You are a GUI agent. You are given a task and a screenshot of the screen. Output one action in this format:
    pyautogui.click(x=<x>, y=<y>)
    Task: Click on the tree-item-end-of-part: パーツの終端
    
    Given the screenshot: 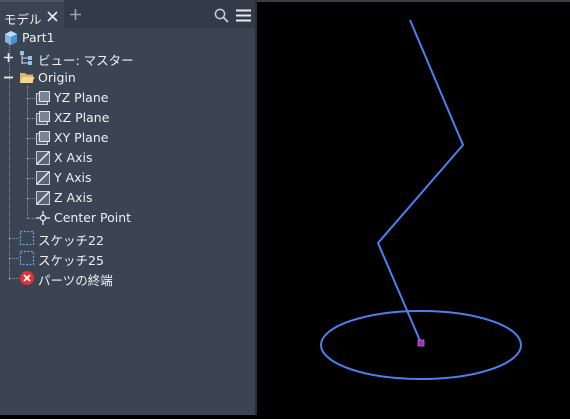 What is the action you would take?
    pyautogui.click(x=127, y=278)
    